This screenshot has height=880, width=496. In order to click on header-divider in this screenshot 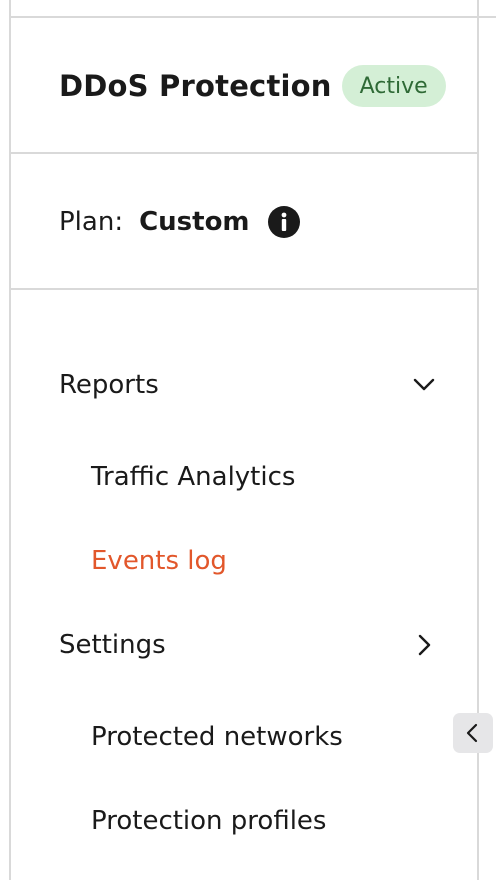, I will do `click(244, 153)`.